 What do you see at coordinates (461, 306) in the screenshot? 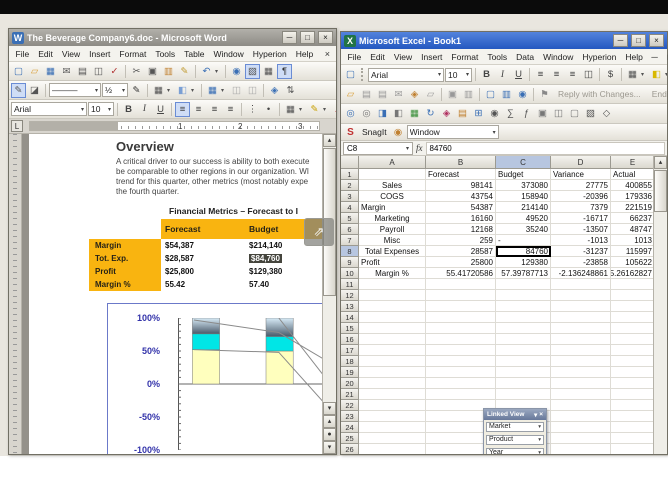
I see `cell-B13` at bounding box center [461, 306].